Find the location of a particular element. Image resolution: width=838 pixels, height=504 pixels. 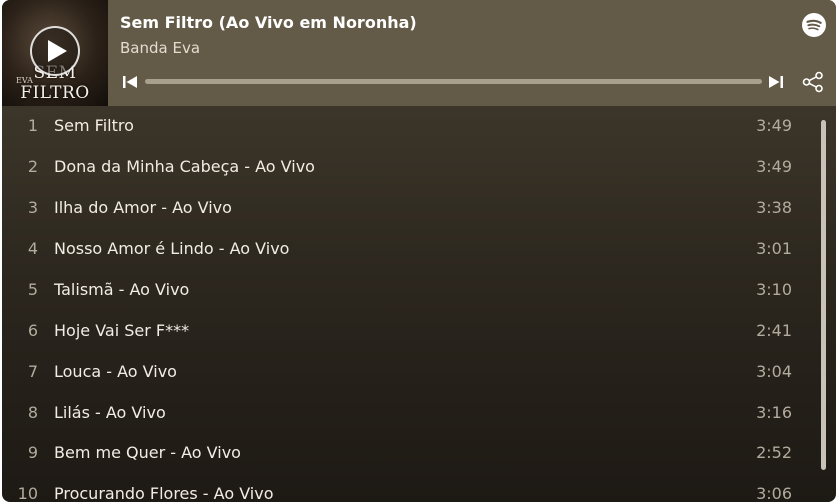

track-duration: 3:04 is located at coordinates (774, 371).